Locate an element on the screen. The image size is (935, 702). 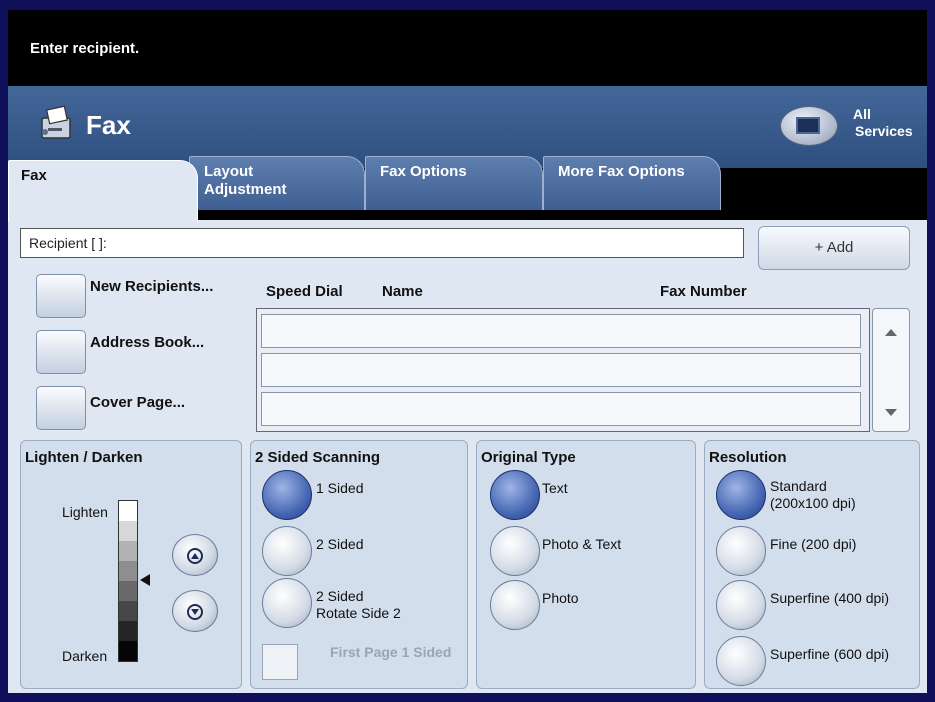
lighten-up-button is located at coordinates (195, 555).